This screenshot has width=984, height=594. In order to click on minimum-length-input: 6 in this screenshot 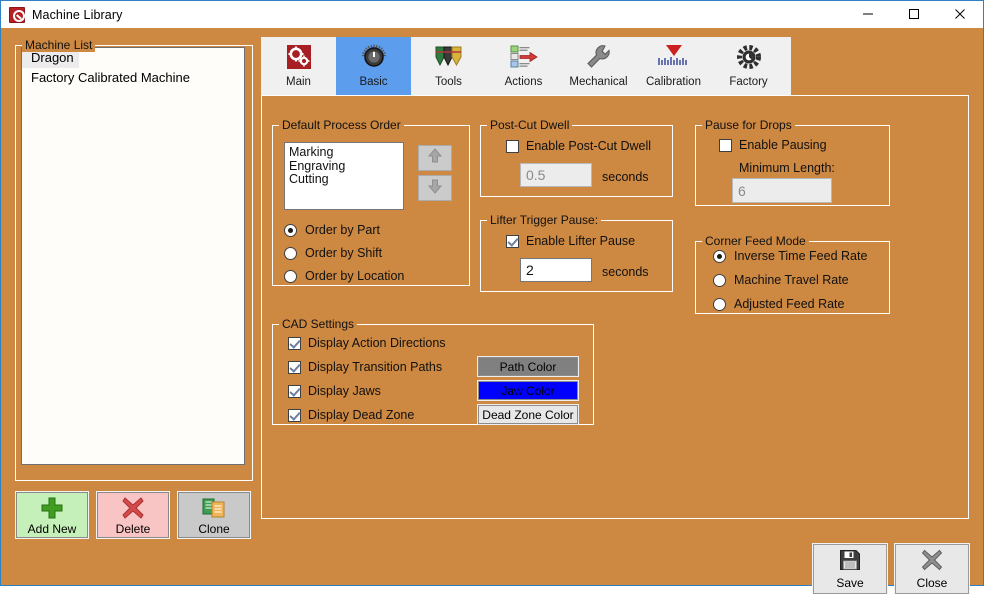, I will do `click(782, 190)`.